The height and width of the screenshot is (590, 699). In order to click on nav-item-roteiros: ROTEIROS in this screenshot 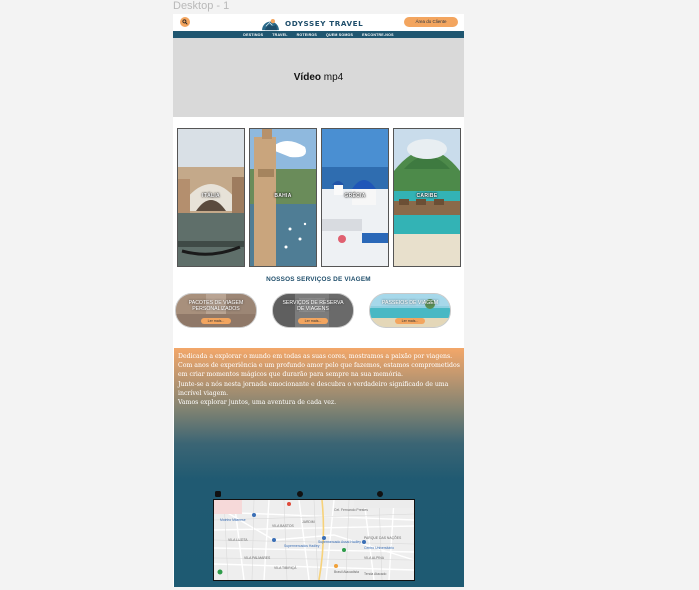, I will do `click(307, 35)`.